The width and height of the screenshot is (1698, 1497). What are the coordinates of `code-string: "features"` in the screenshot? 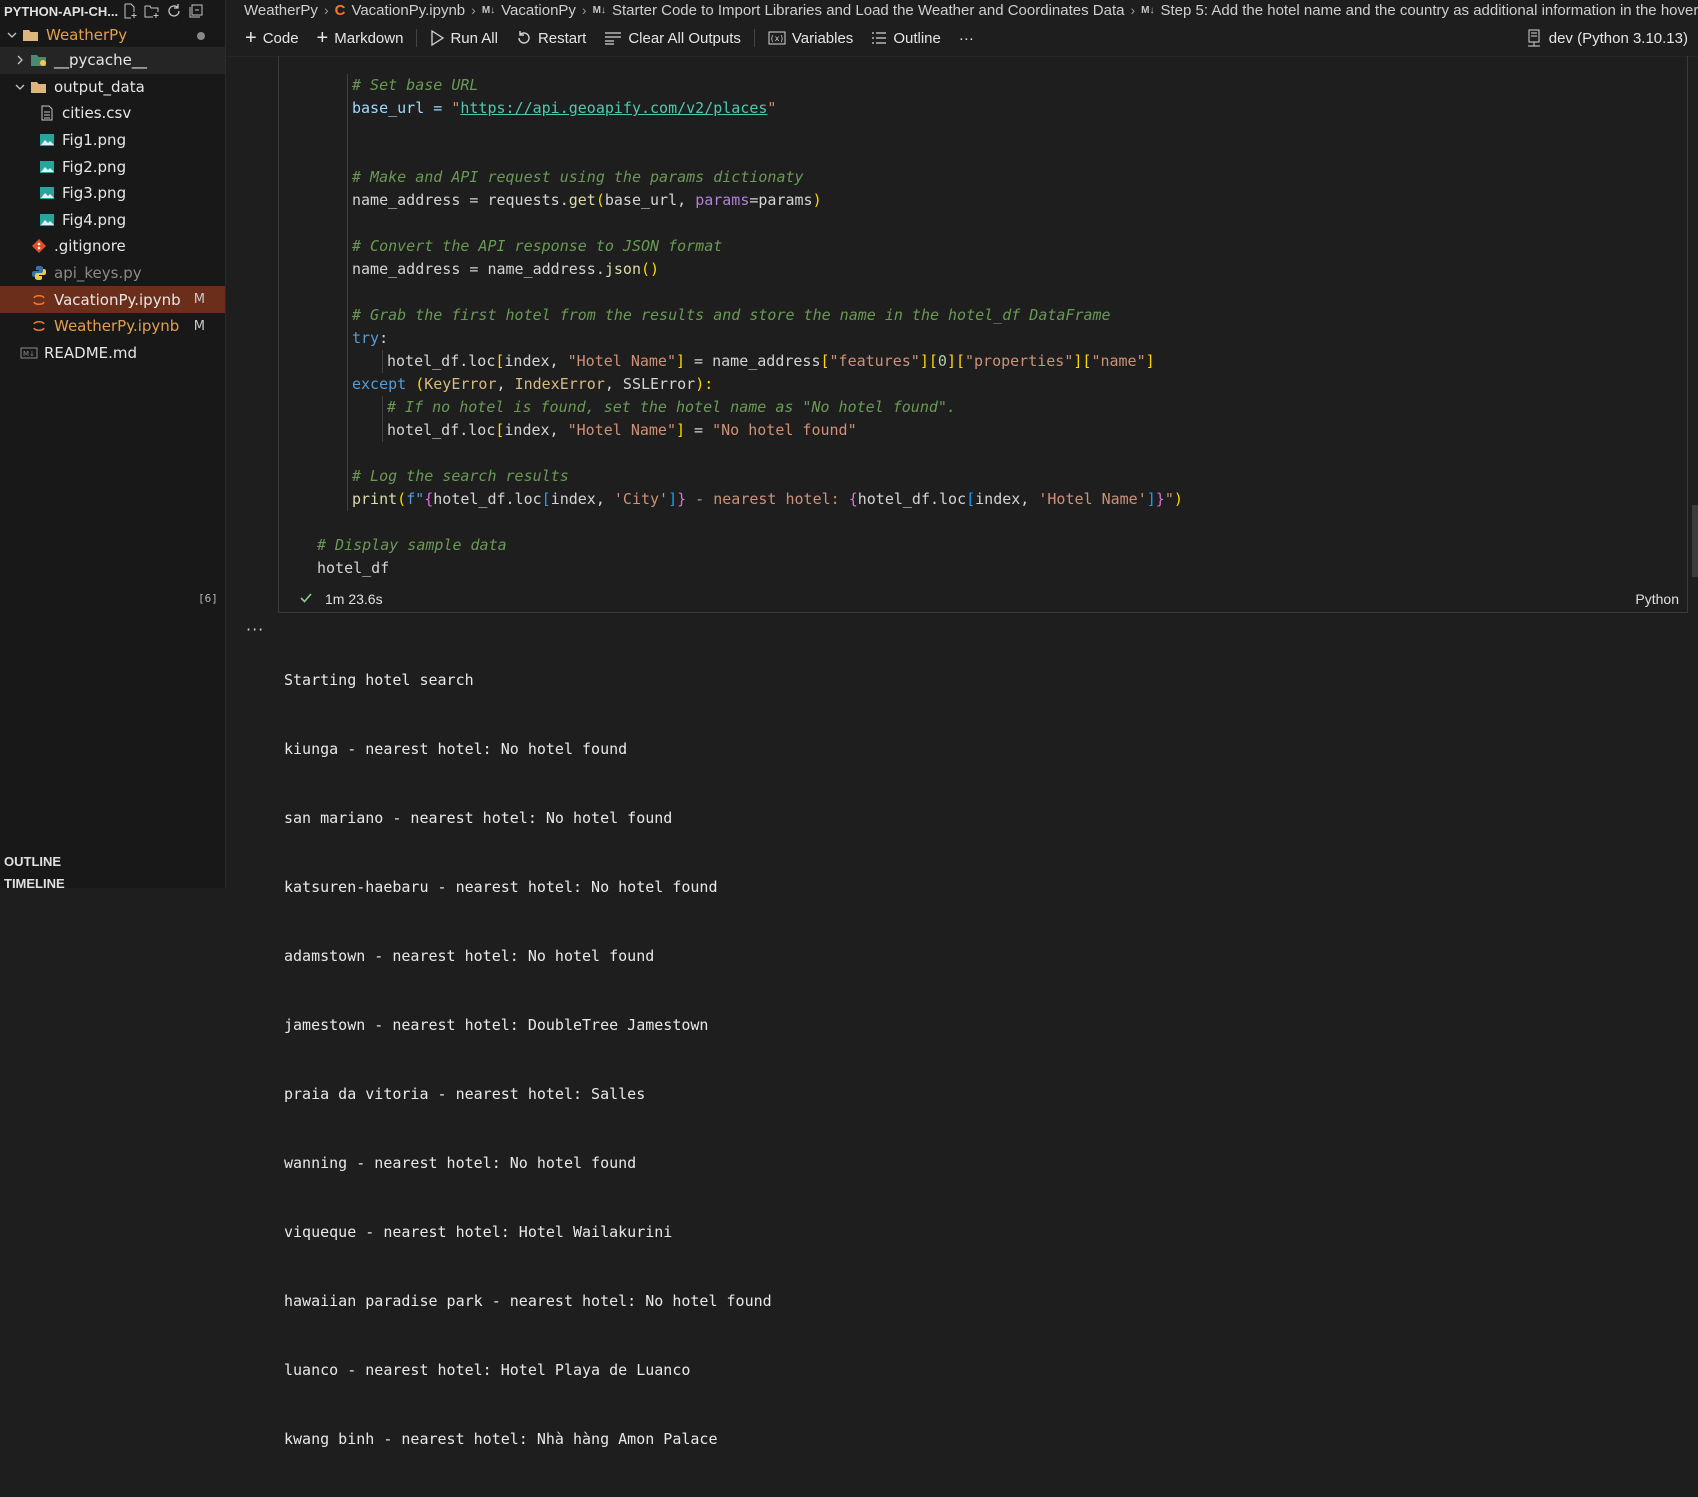 It's located at (874, 361).